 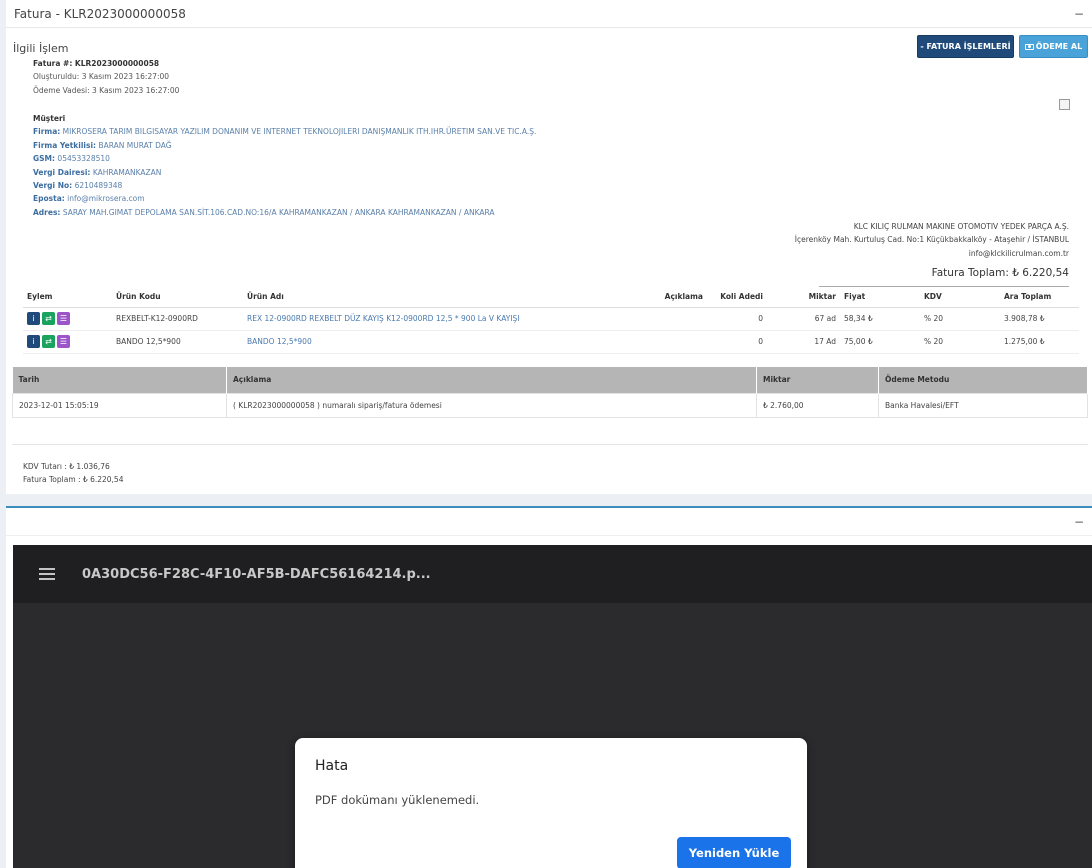 What do you see at coordinates (97, 172) in the screenshot?
I see `customer-field: Vergi Dairesi: KAHRAMANKAZAN` at bounding box center [97, 172].